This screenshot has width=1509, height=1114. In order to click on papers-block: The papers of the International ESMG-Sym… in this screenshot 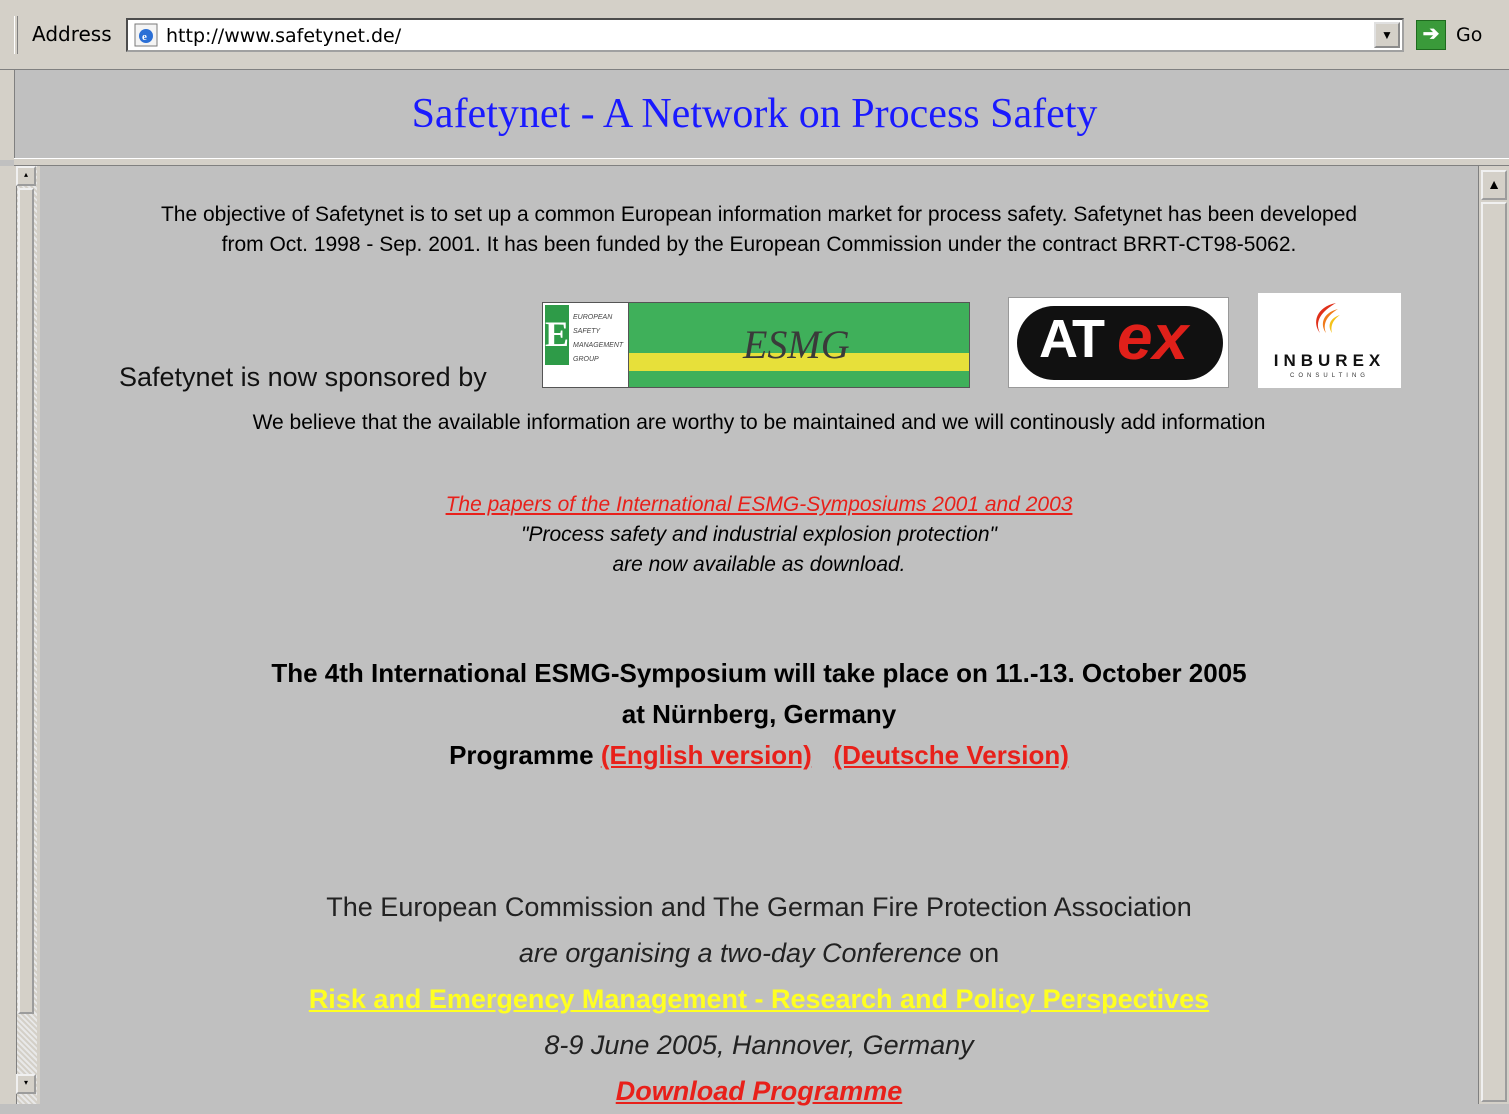, I will do `click(759, 535)`.